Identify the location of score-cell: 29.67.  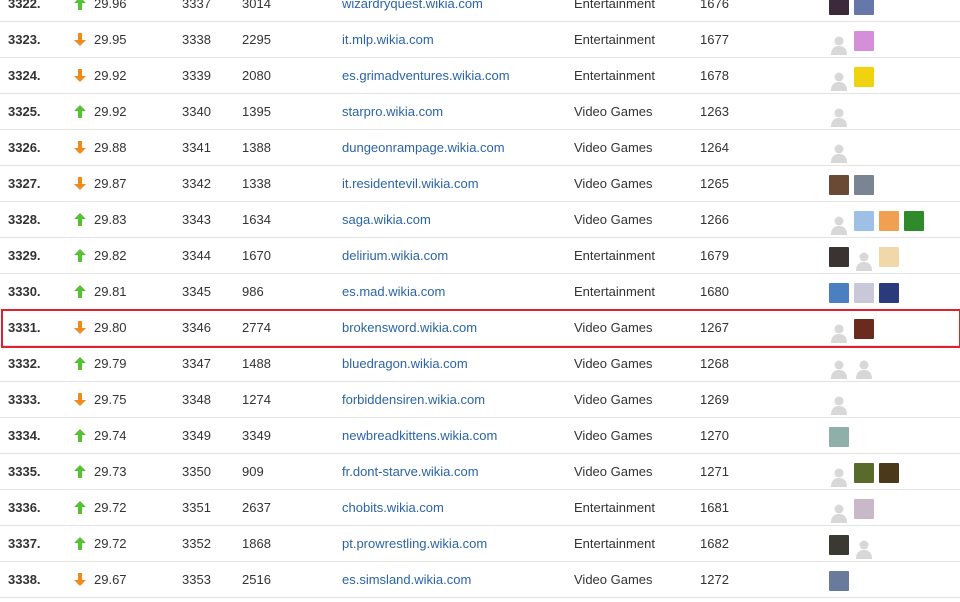
(110, 579).